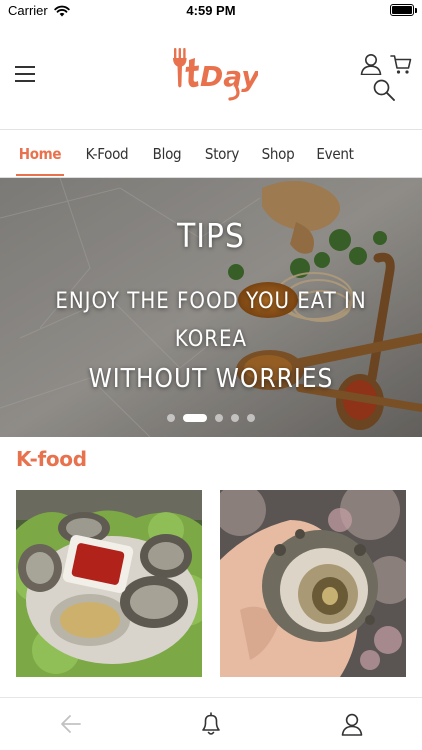  Describe the element at coordinates (278, 154) in the screenshot. I see `tab-shop: Shop` at that location.